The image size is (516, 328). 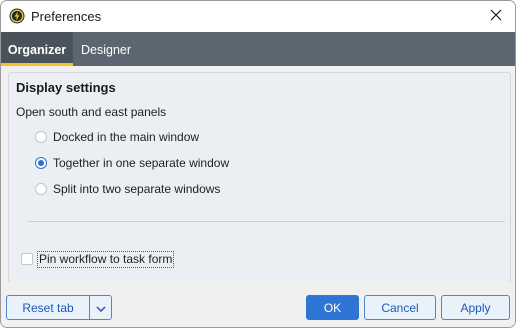 What do you see at coordinates (258, 304) in the screenshot?
I see `dialog-footer: Reset tab OK Cancel Apply` at bounding box center [258, 304].